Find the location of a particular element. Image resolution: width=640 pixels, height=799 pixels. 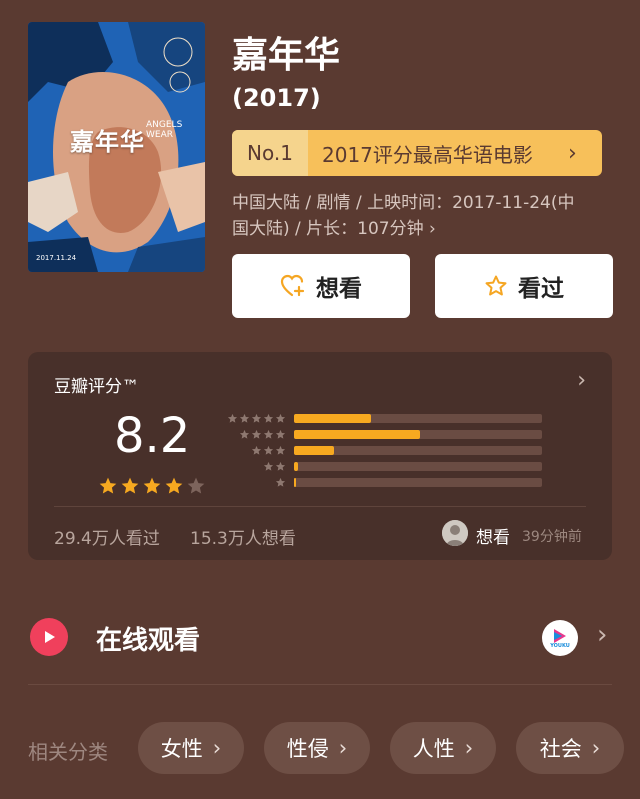

movie-year: (2017) is located at coordinates (276, 98).